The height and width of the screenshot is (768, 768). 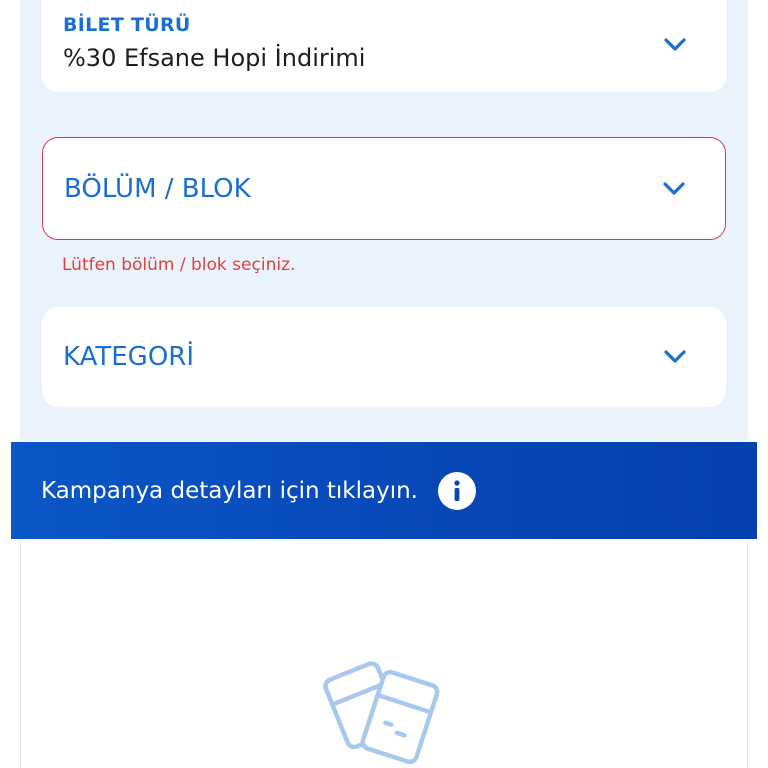 What do you see at coordinates (383, 711) in the screenshot?
I see `empty-tickets-icon` at bounding box center [383, 711].